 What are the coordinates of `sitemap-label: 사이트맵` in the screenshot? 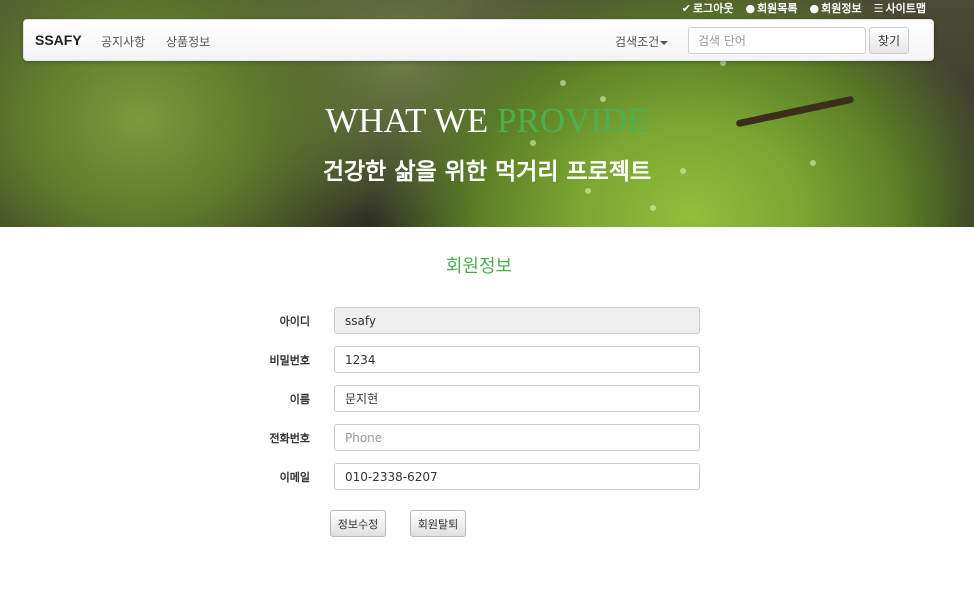 It's located at (905, 8).